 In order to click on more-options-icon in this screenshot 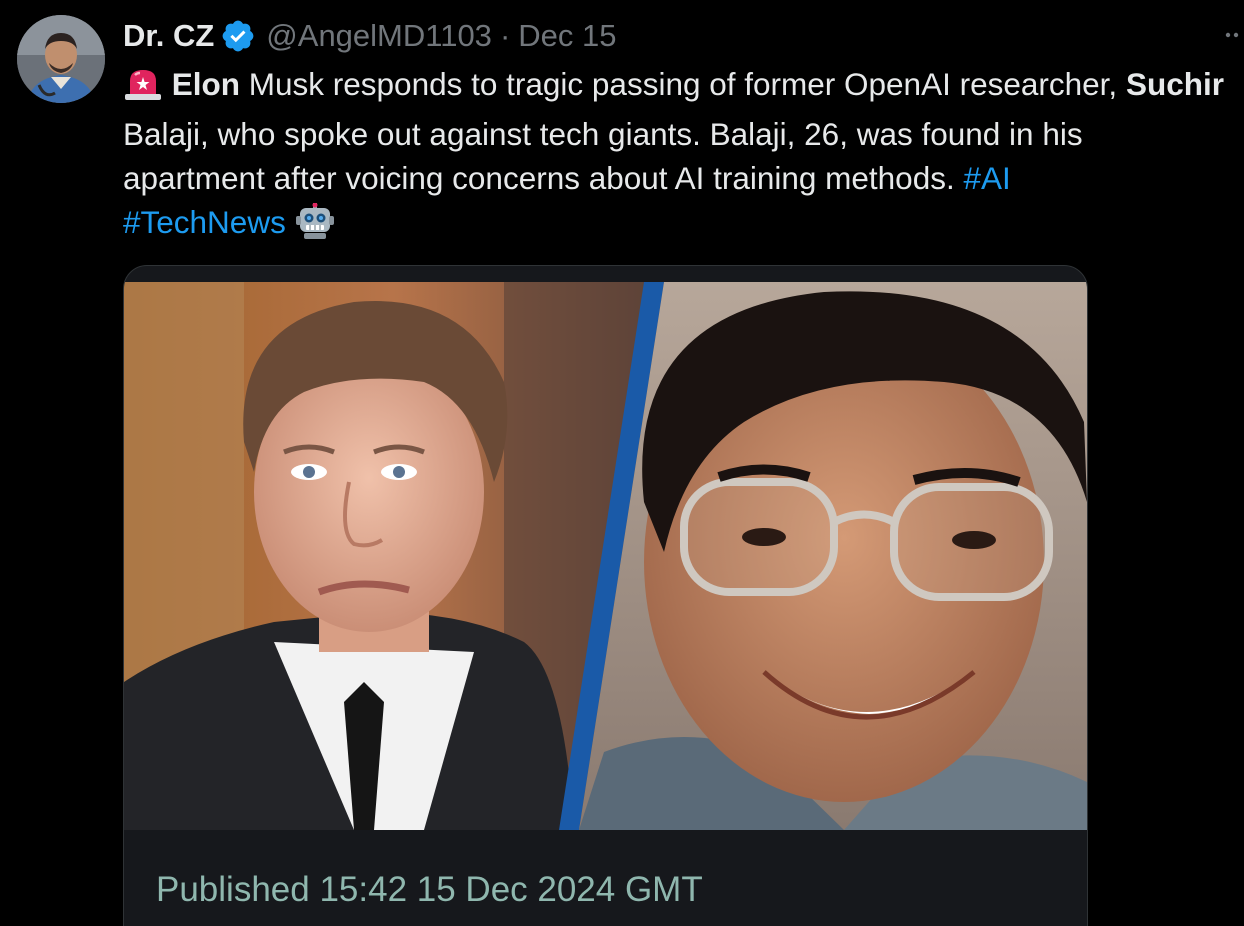, I will do `click(1234, 35)`.